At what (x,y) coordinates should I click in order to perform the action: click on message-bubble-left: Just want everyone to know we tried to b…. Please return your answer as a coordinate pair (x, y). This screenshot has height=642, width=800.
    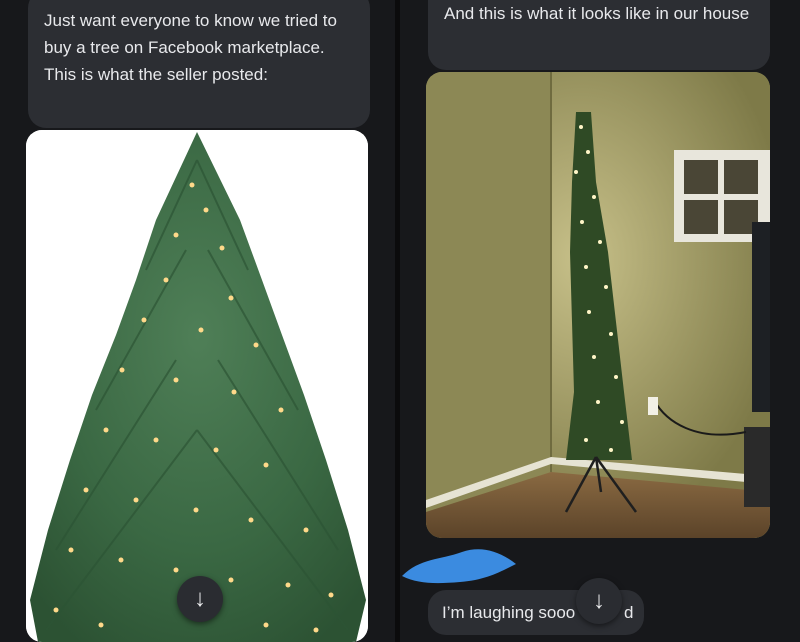
    Looking at the image, I should click on (199, 64).